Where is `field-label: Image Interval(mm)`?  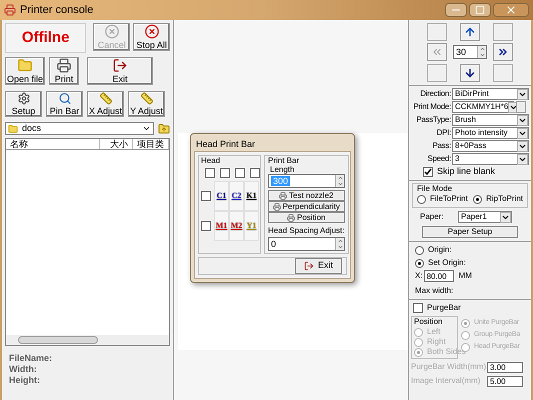
field-label: Image Interval(mm) is located at coordinates (446, 381).